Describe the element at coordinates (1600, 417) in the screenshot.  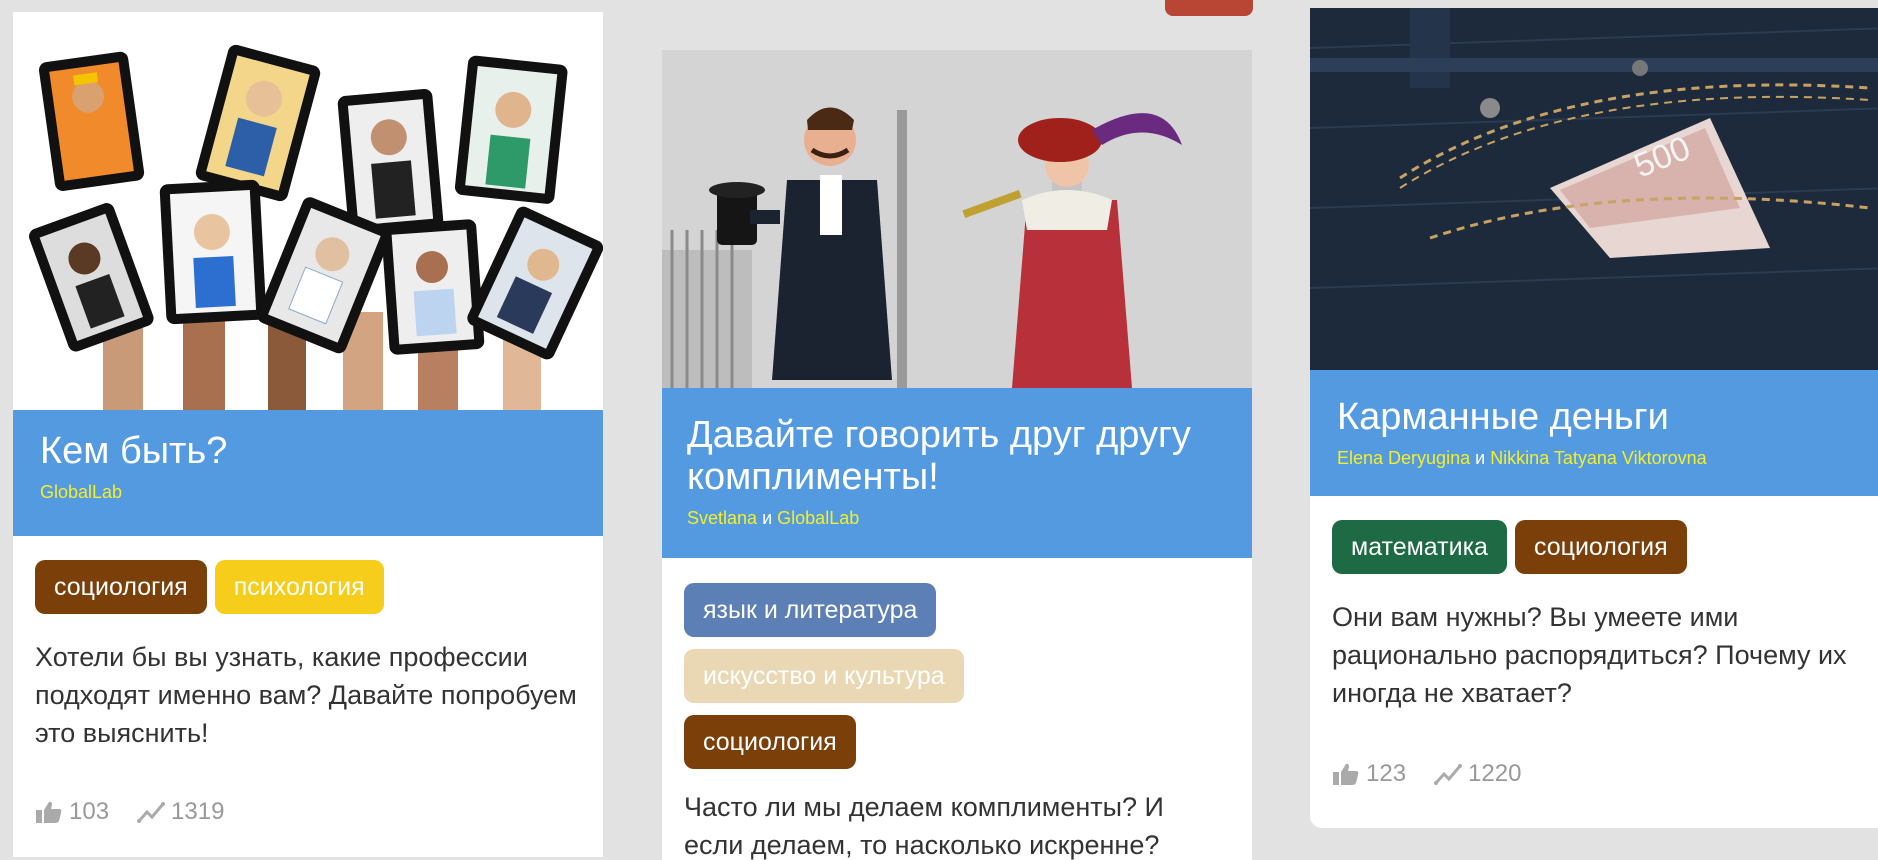
I see `card-title: Карманные деньги` at that location.